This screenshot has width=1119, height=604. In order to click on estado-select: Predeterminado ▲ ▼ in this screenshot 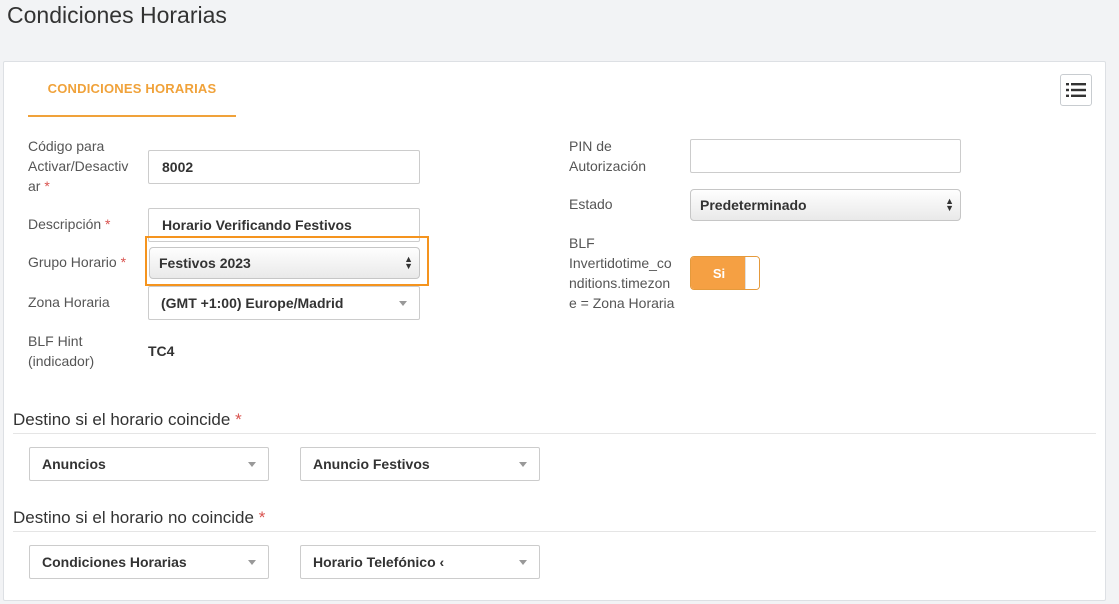, I will do `click(825, 205)`.